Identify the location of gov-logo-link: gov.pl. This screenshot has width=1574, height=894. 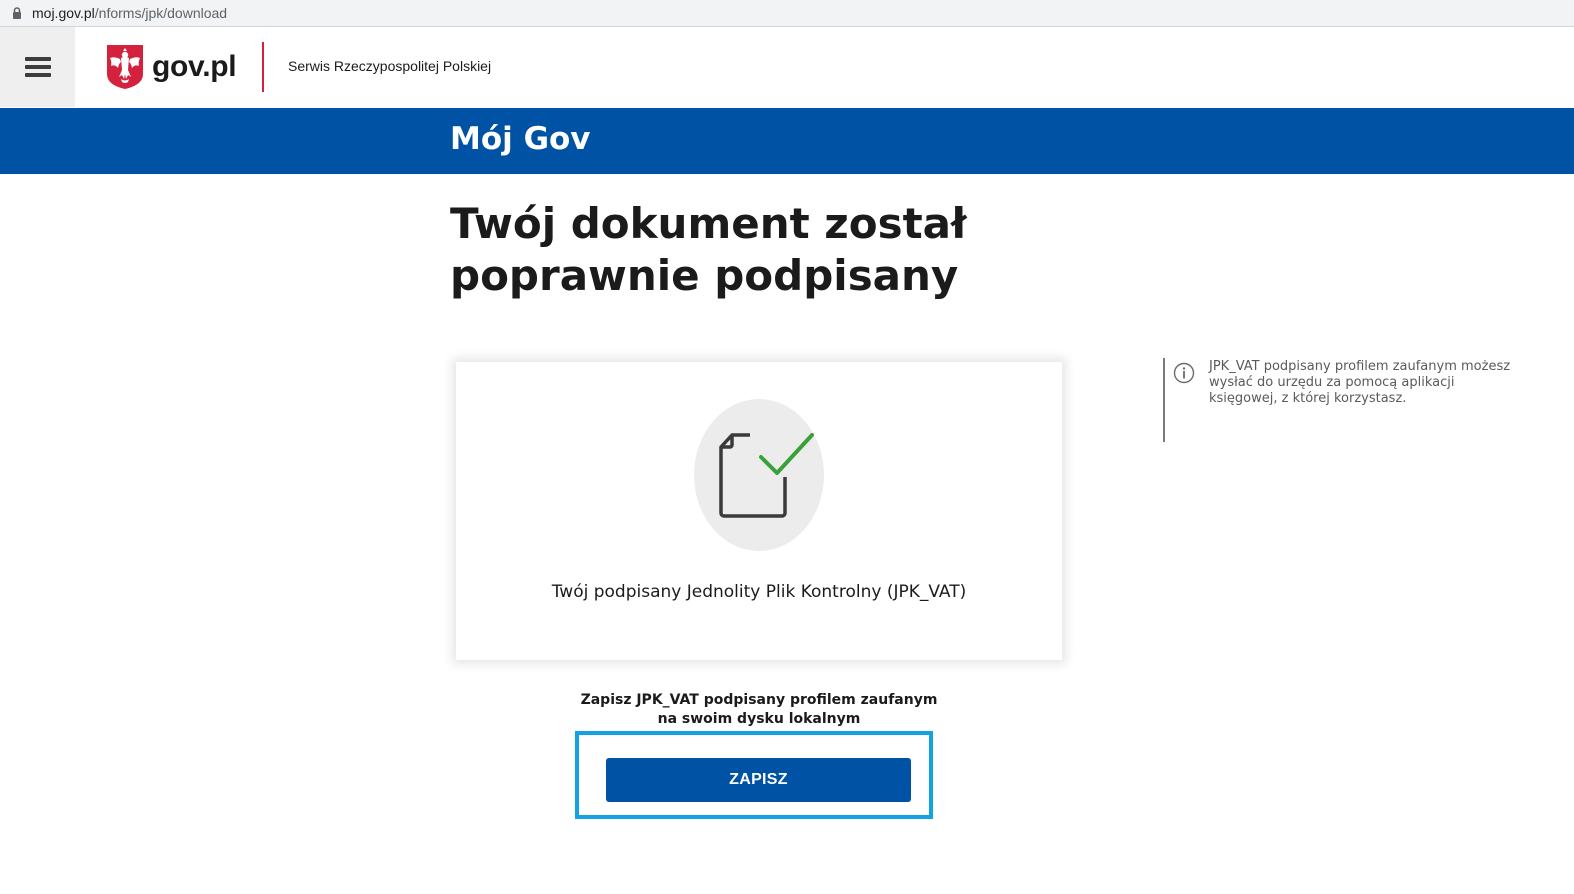
(171, 67).